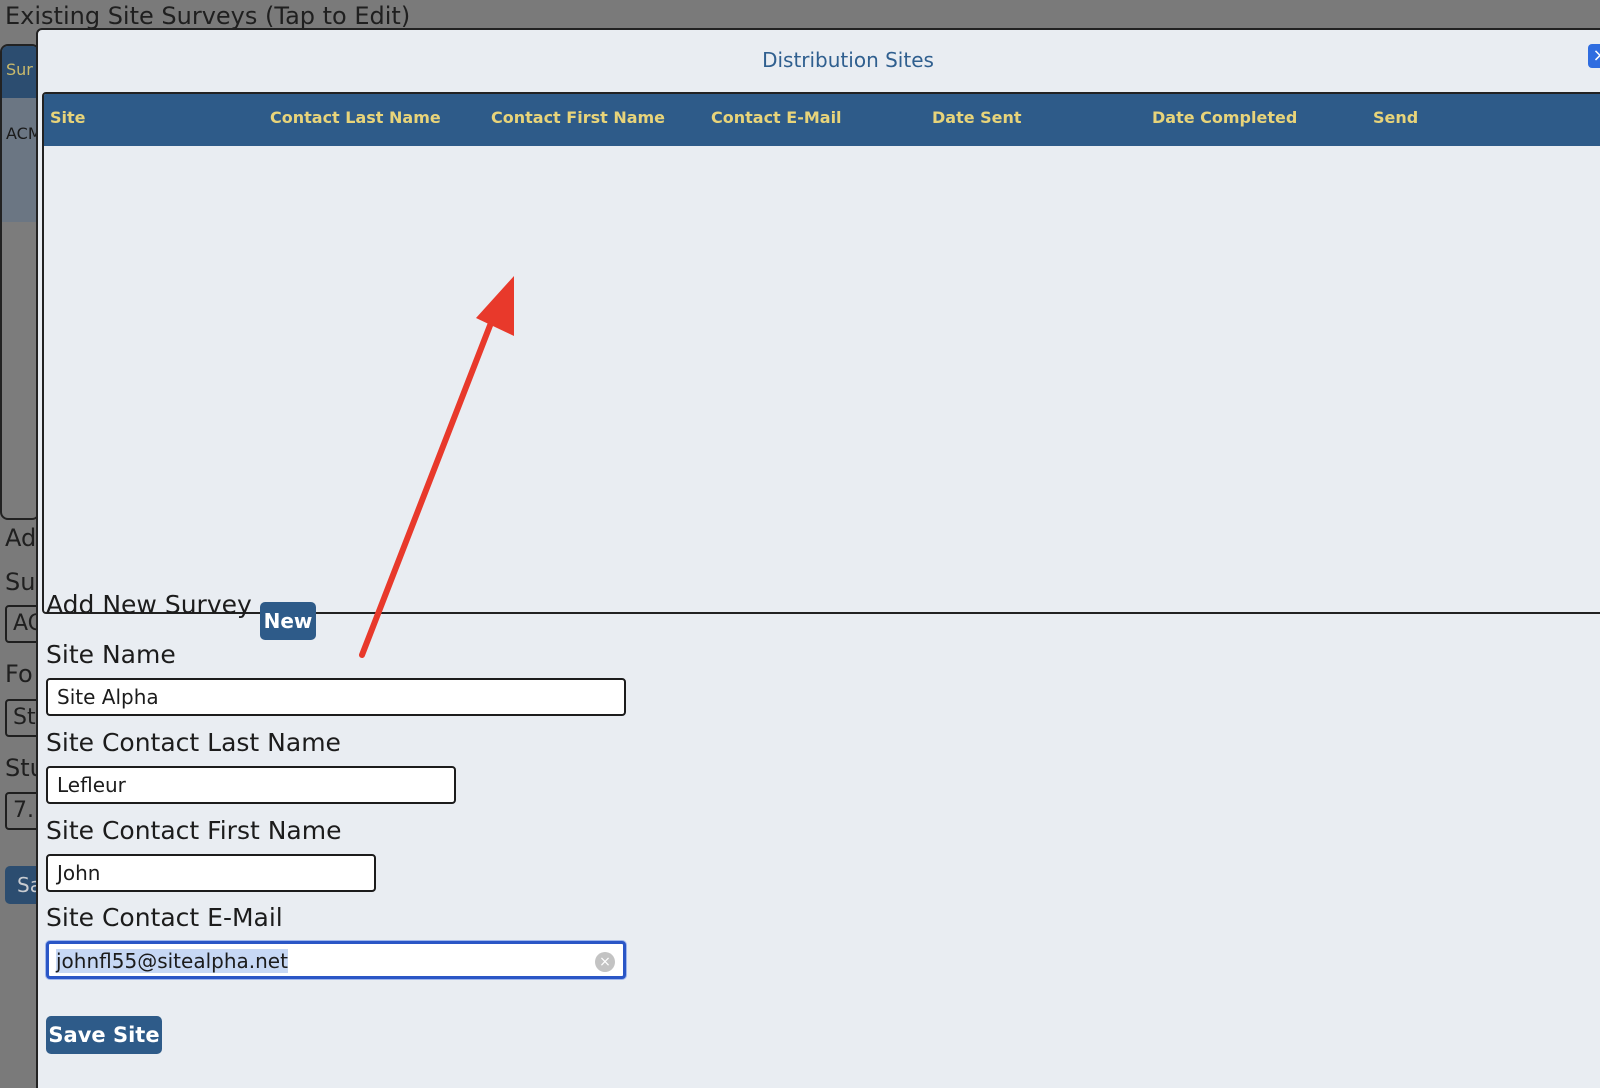 Image resolution: width=1600 pixels, height=1088 pixels. I want to click on background-label-2: Su, so click(20, 582).